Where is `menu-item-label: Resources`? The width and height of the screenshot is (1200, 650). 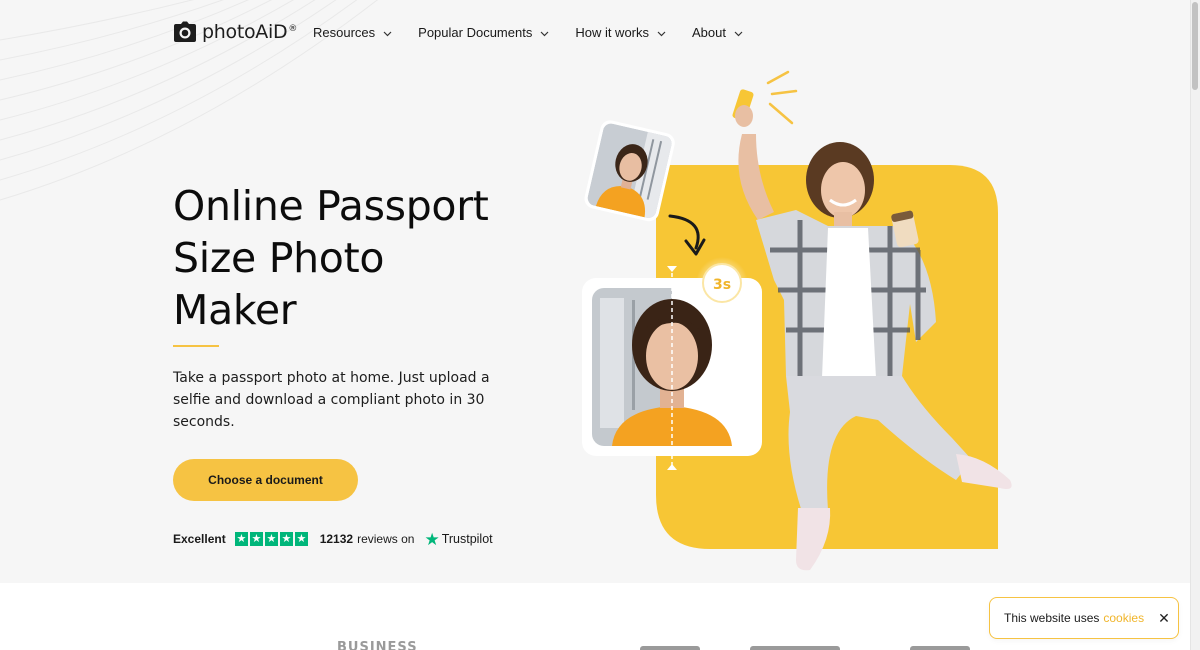 menu-item-label: Resources is located at coordinates (344, 32).